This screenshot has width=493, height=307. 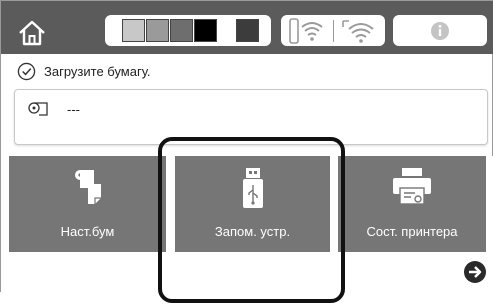 I want to click on status-message: Загрузите бумагу., so click(x=97, y=71).